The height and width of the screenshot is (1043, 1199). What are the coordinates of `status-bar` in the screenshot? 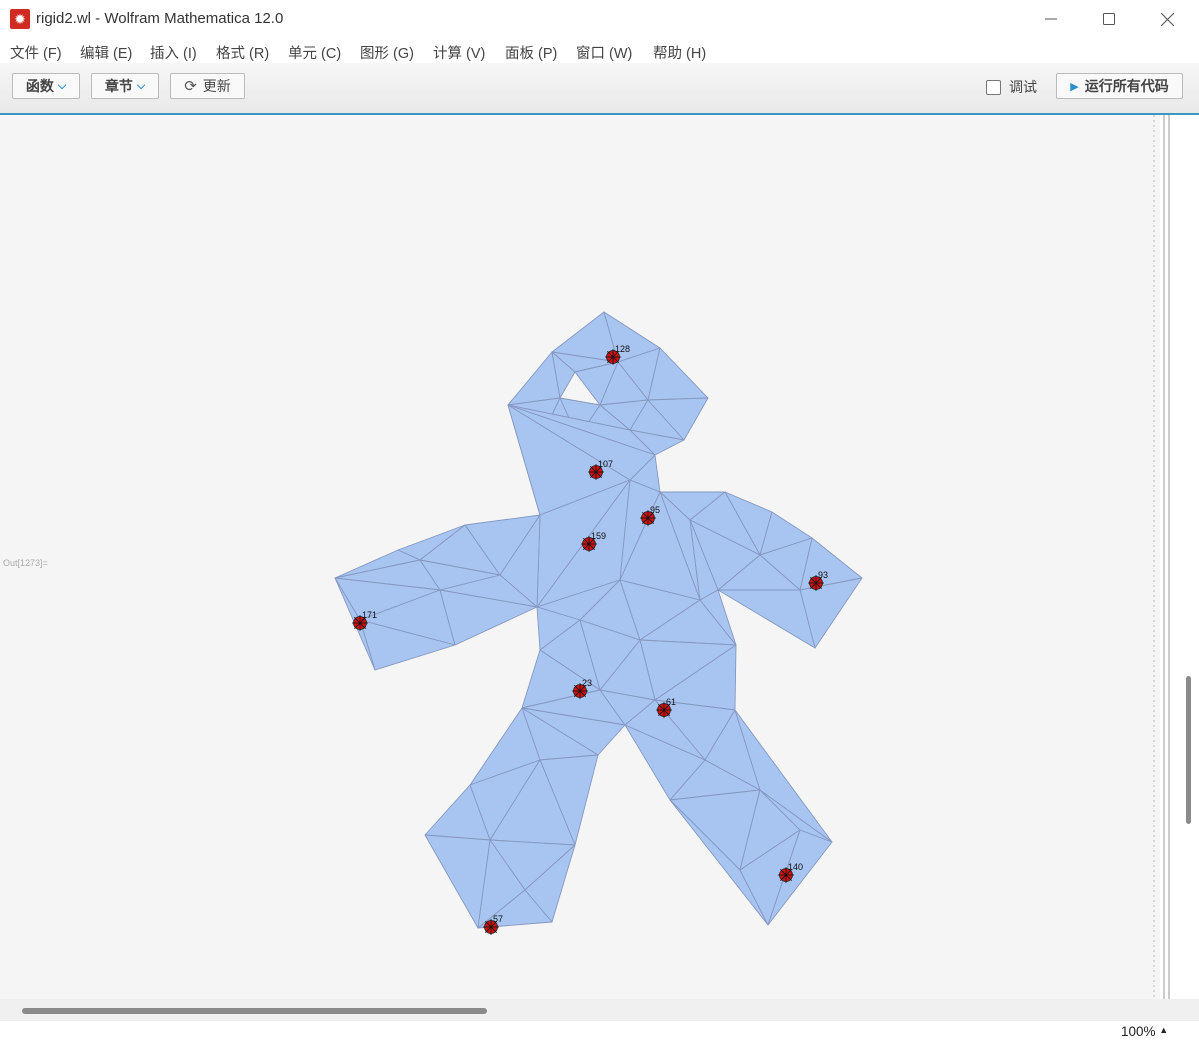 It's located at (599, 1032).